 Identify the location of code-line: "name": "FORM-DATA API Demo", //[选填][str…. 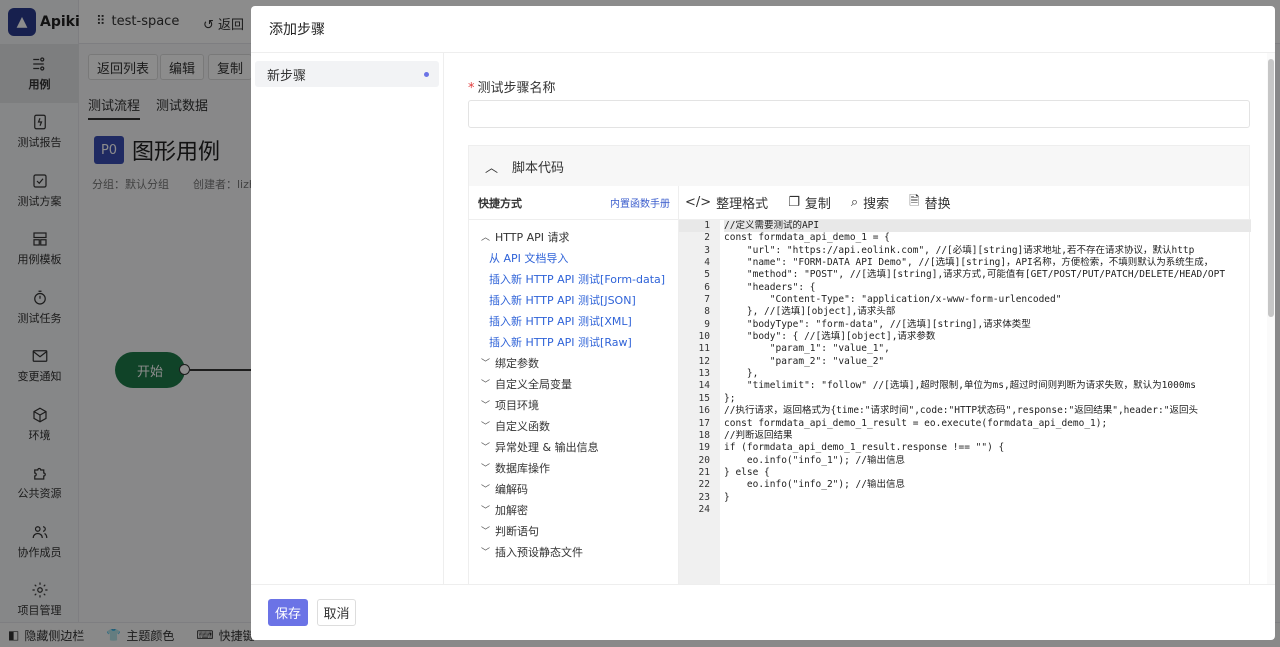
(987, 263).